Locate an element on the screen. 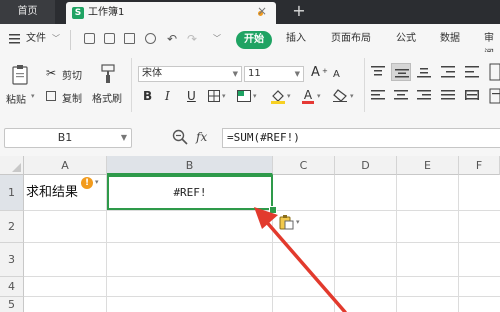  font-color-letter: A is located at coordinates (308, 95).